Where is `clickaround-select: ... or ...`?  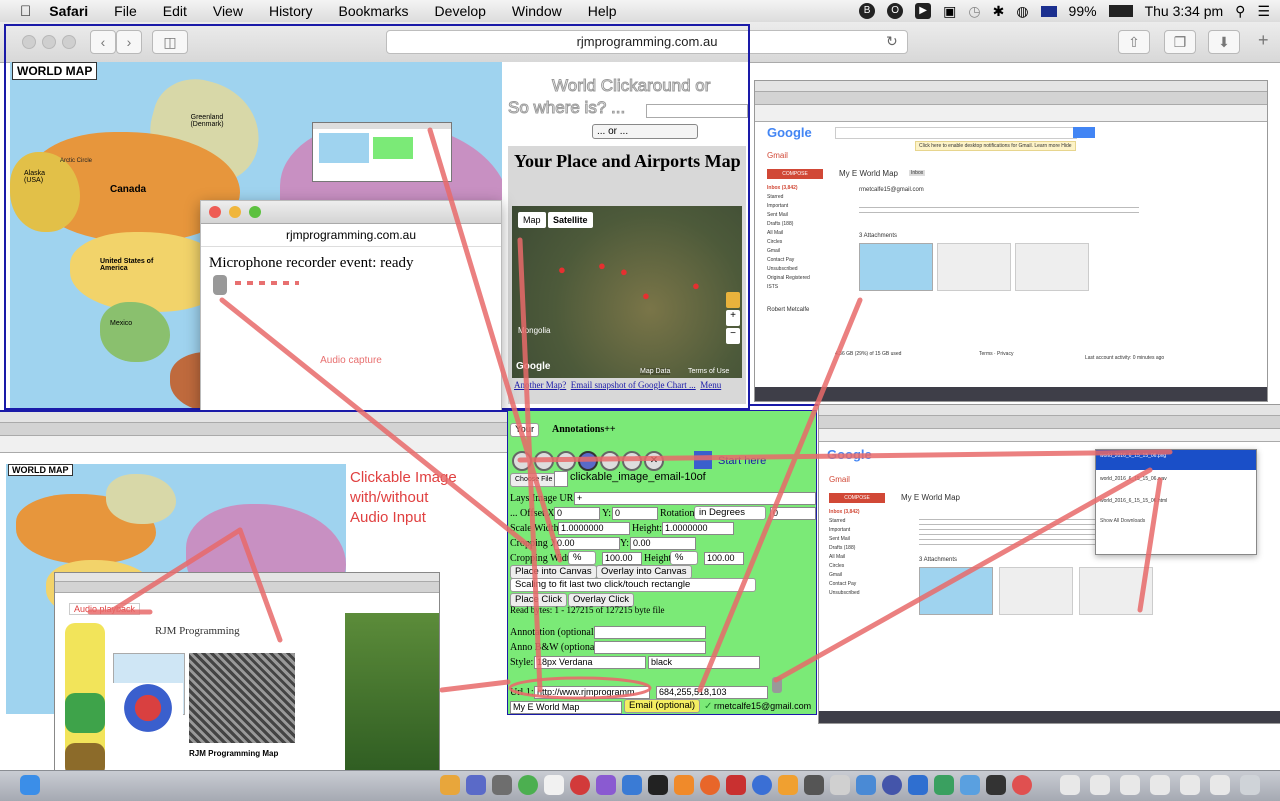 clickaround-select: ... or ... is located at coordinates (645, 131).